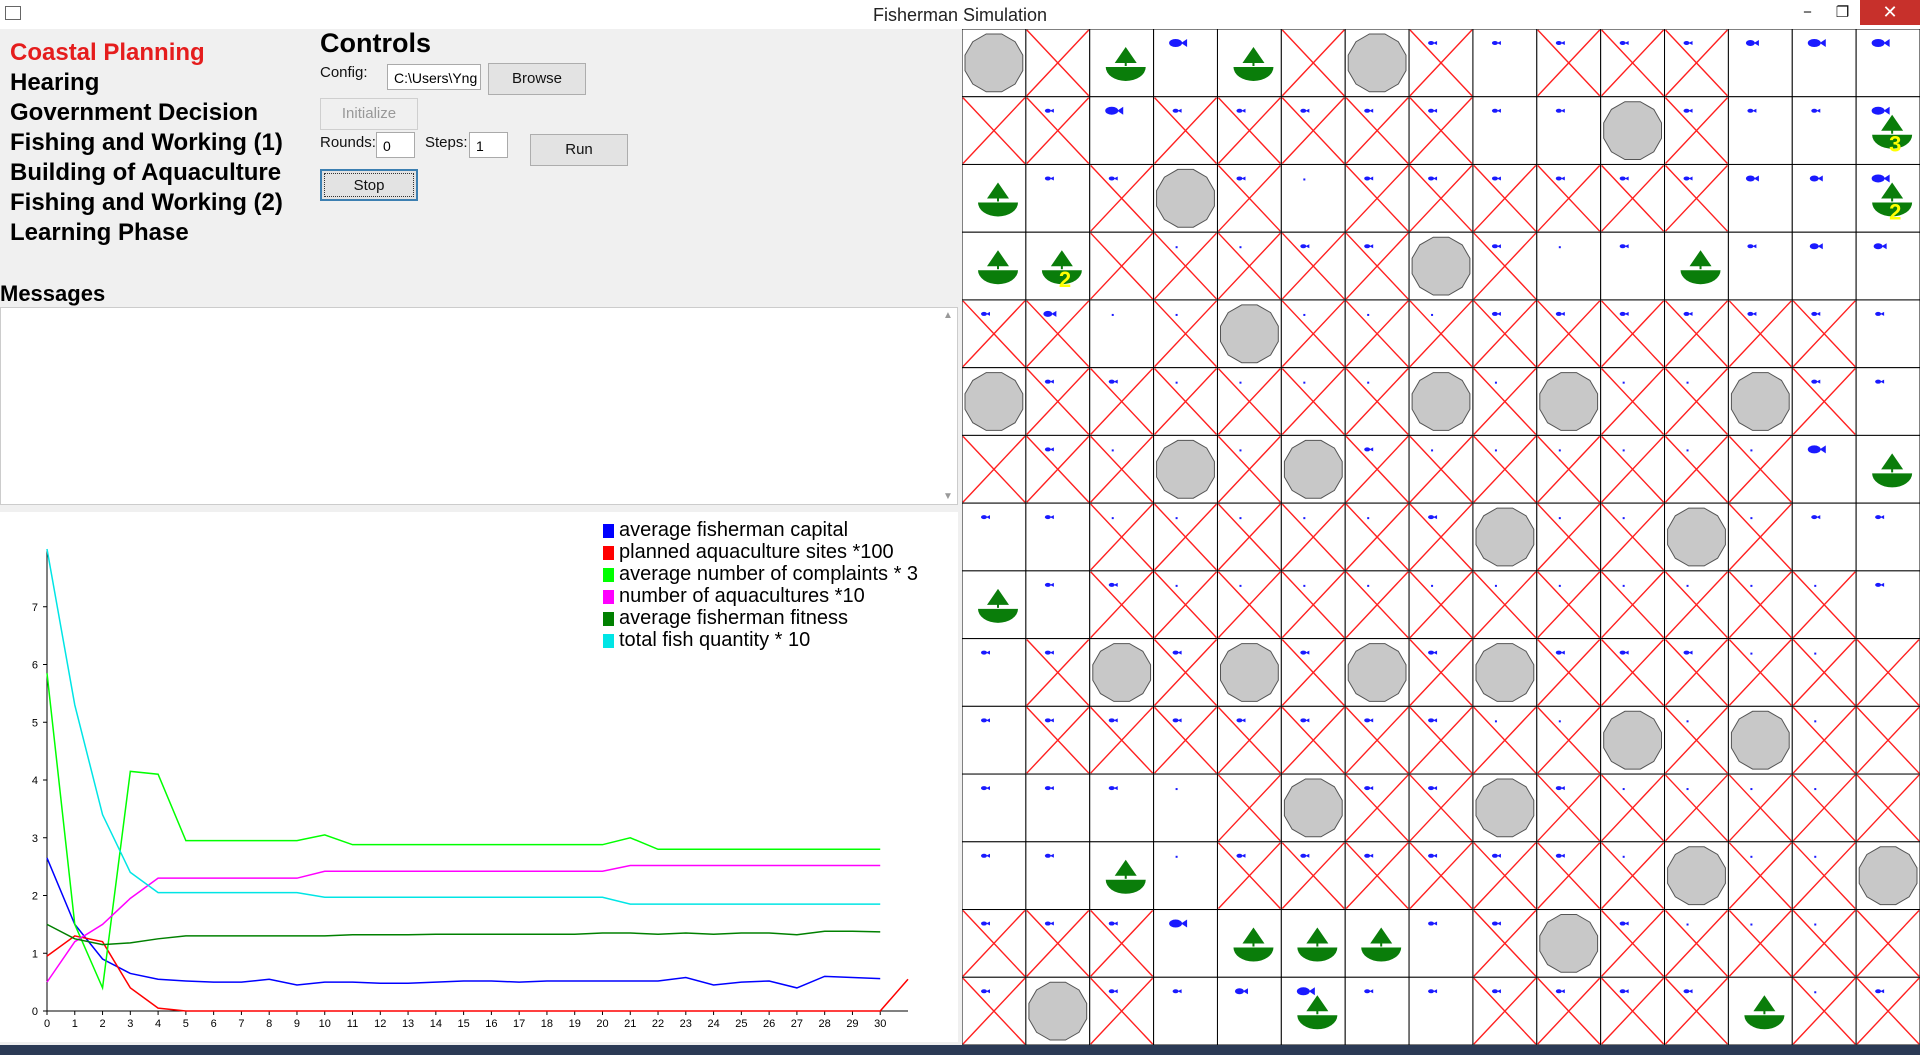  What do you see at coordinates (130, 1024) in the screenshot?
I see `x-tick-label: 3` at bounding box center [130, 1024].